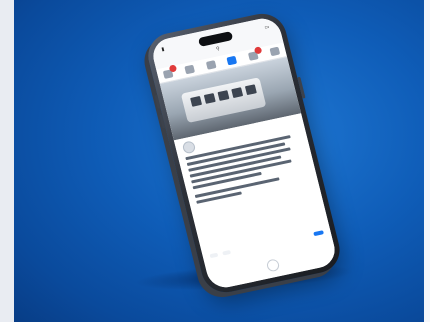 Image resolution: width=430 pixels, height=322 pixels. I want to click on signal-icon: ▮, so click(163, 49).